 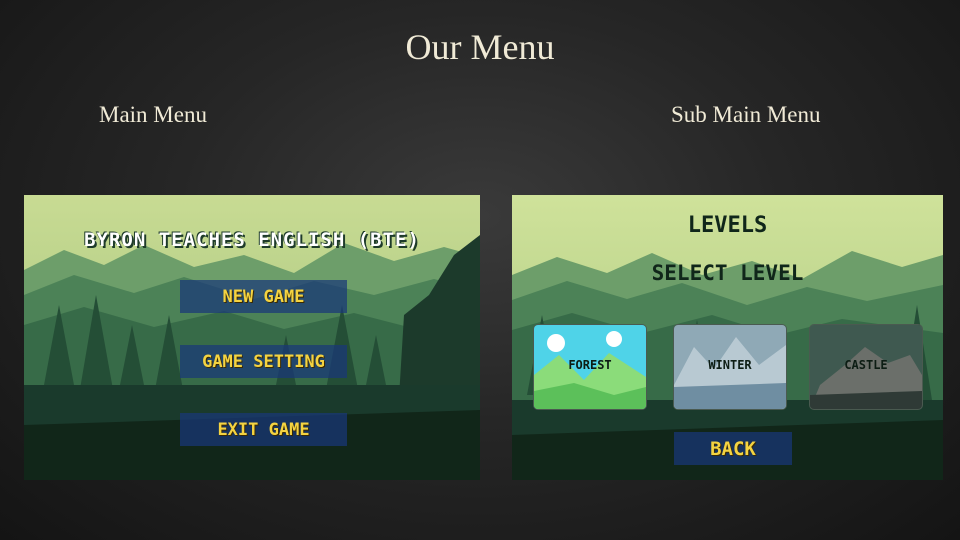 I want to click on back-button: BACK, so click(x=733, y=448).